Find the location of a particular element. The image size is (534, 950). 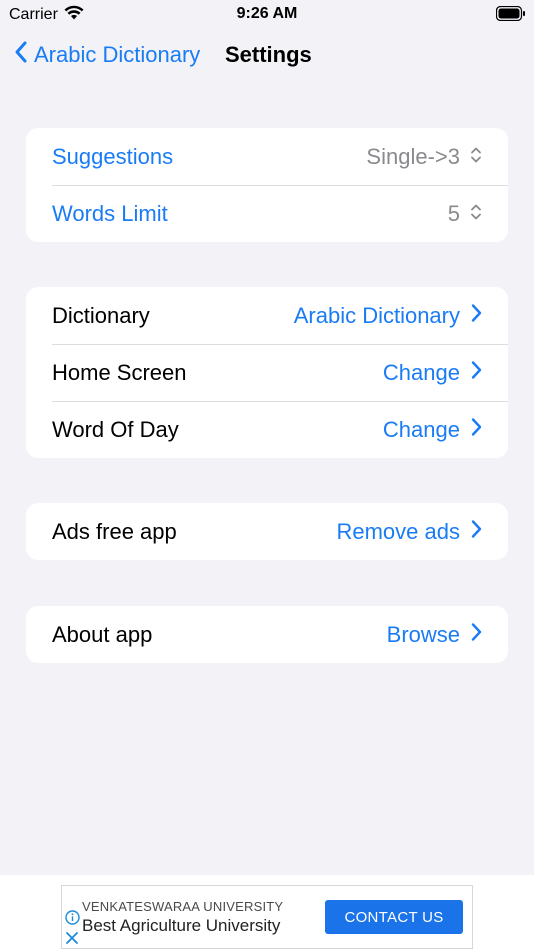

about-app-label: About app is located at coordinates (102, 634).